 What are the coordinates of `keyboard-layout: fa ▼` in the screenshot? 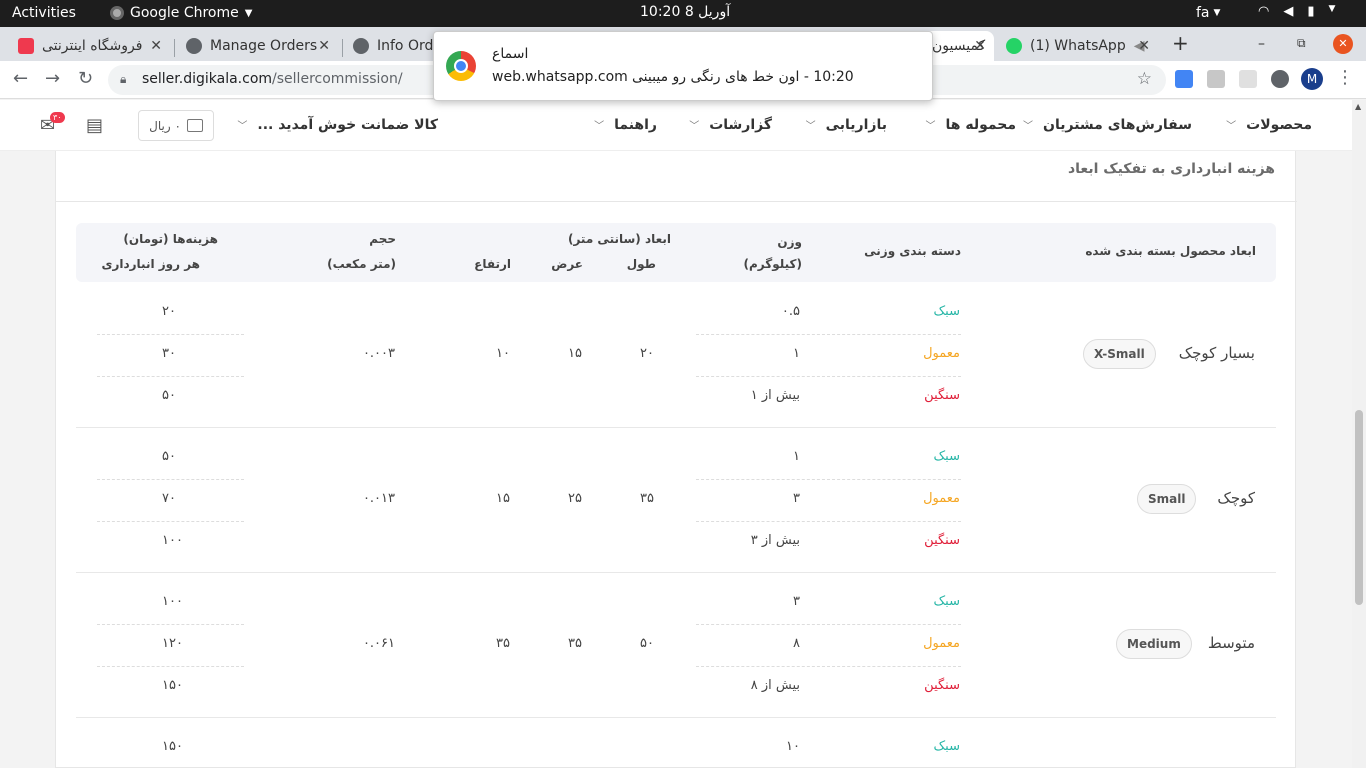 It's located at (1208, 13).